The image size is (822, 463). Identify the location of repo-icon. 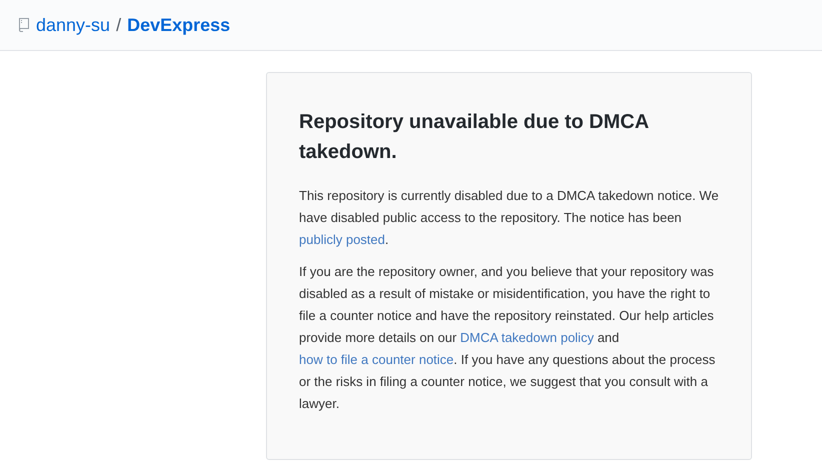
(24, 25).